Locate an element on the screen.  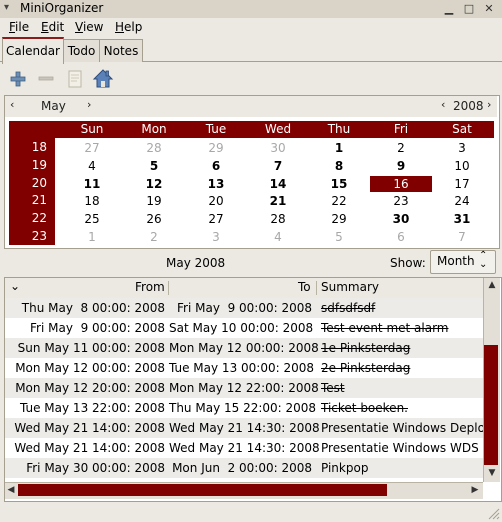
calendar-day: 10 is located at coordinates (462, 166).